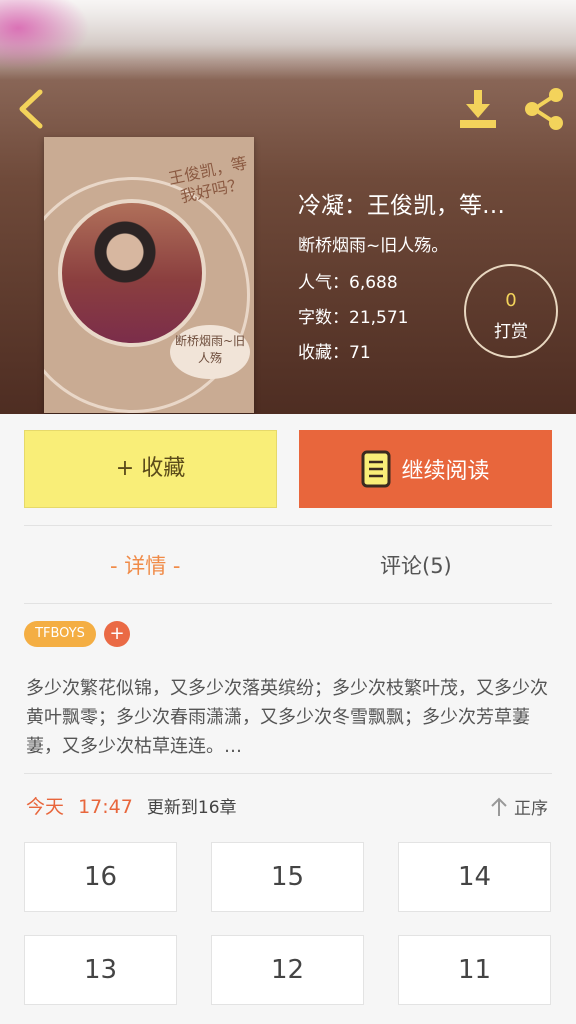 Image resolution: width=576 pixels, height=1024 pixels. I want to click on download-icon, so click(478, 109).